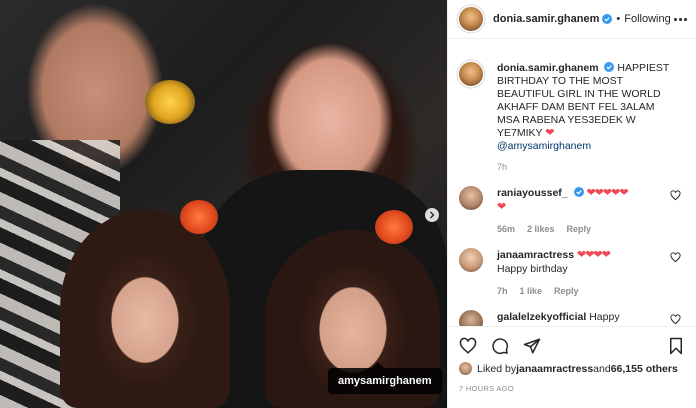  What do you see at coordinates (541, 229) in the screenshot?
I see `comment-likes: 2 likes` at bounding box center [541, 229].